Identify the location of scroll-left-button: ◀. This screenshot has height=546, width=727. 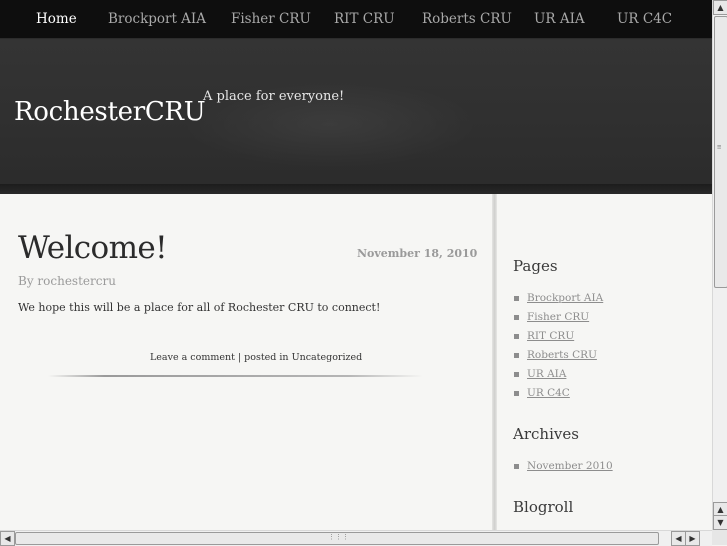
(7, 538).